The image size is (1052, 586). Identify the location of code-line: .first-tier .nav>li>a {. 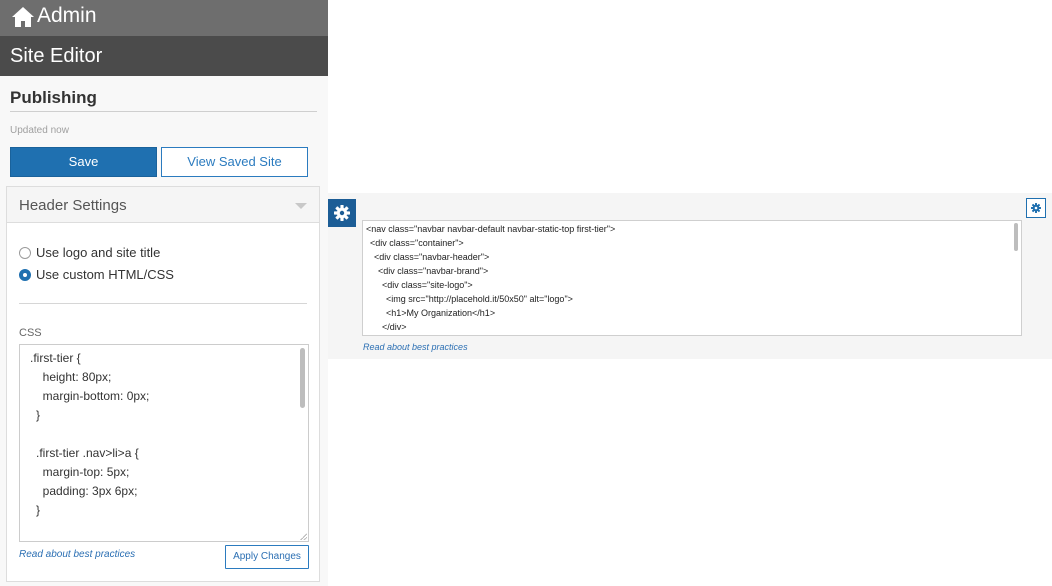
(87, 453).